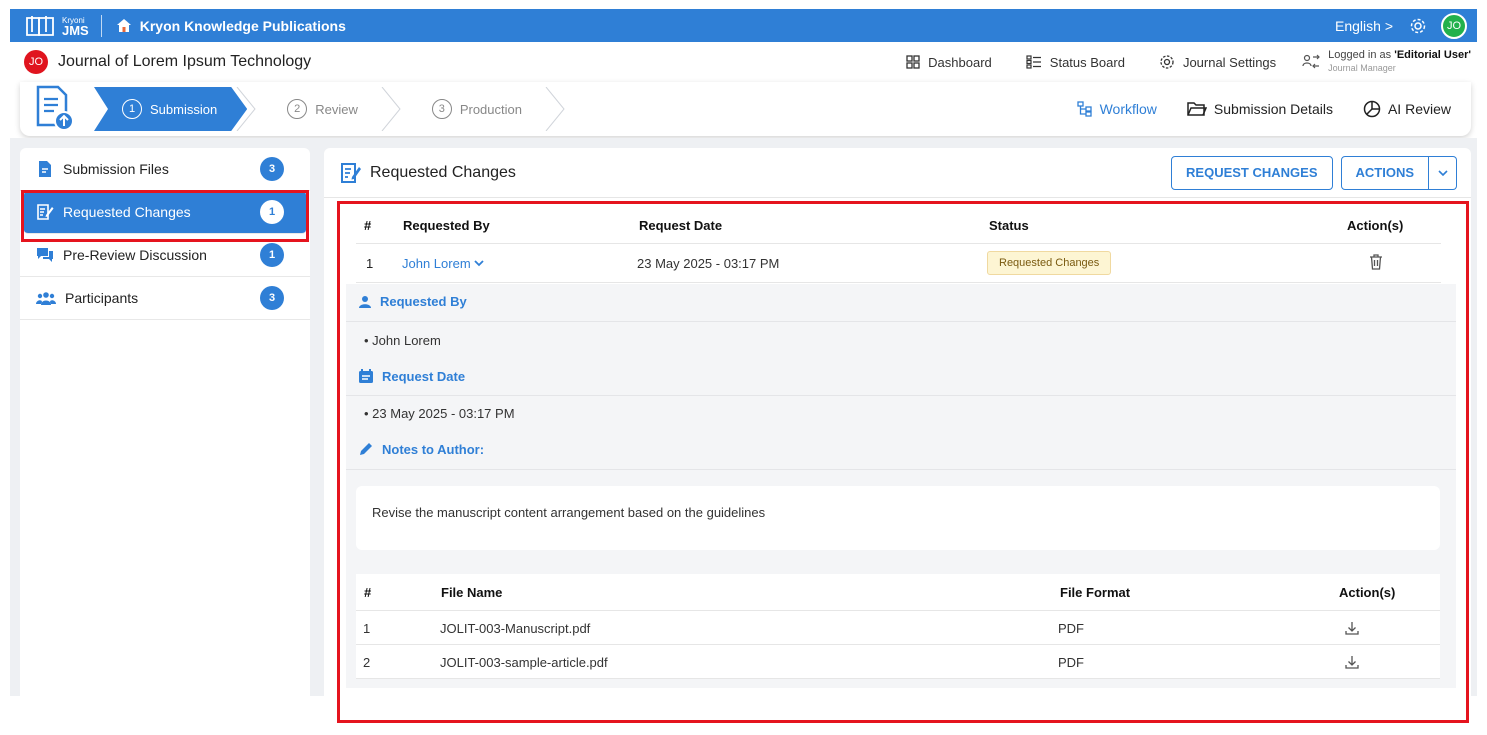 This screenshot has height=735, width=1487. What do you see at coordinates (423, 301) in the screenshot?
I see `requested-by-label: Requested By` at bounding box center [423, 301].